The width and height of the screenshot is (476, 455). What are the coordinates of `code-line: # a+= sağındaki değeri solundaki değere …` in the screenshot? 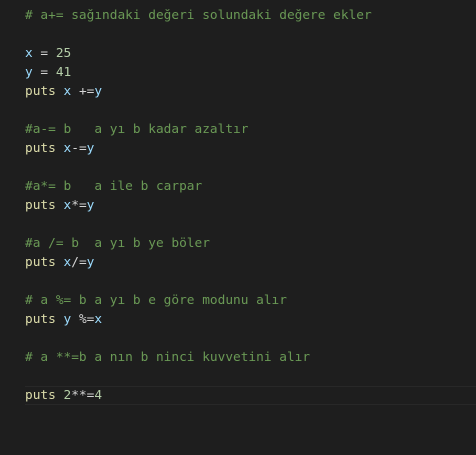 It's located at (238, 15).